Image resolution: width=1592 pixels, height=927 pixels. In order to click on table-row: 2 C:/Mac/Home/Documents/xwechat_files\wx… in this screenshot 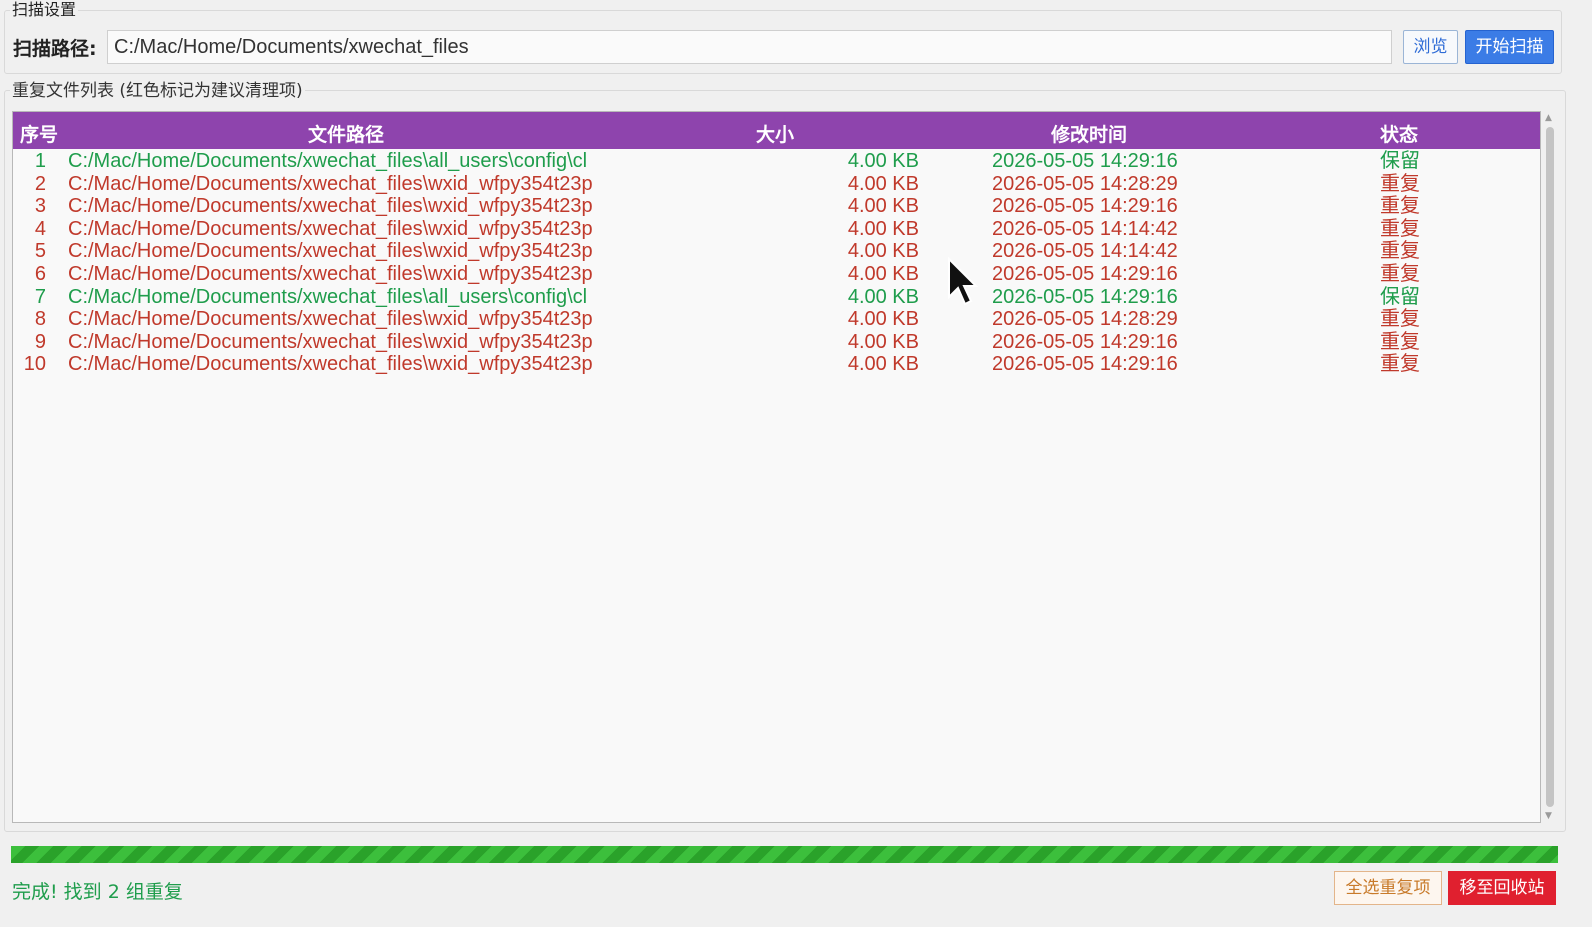, I will do `click(776, 184)`.